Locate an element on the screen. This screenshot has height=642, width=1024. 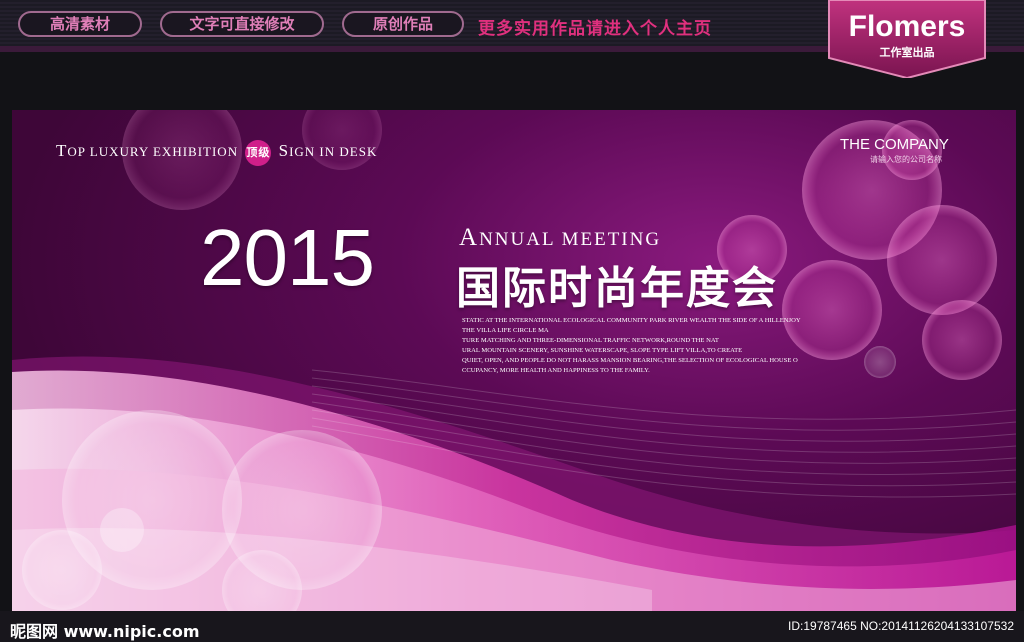
description-line: THE VILLA LIFE CIRCLE MA is located at coordinates (505, 330).